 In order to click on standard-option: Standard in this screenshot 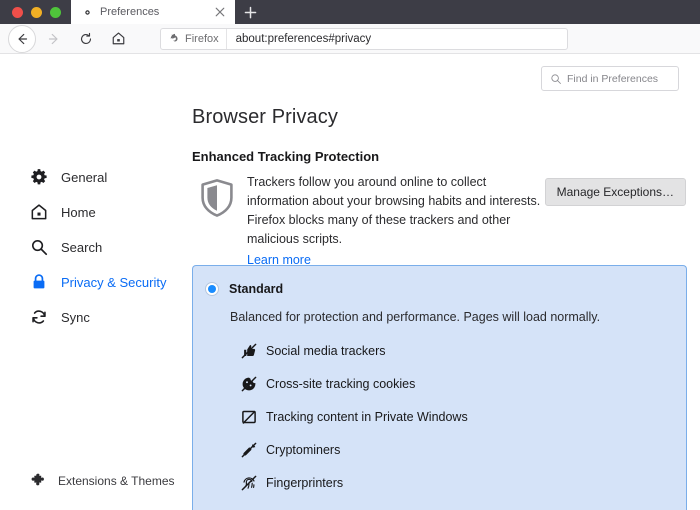, I will do `click(244, 289)`.